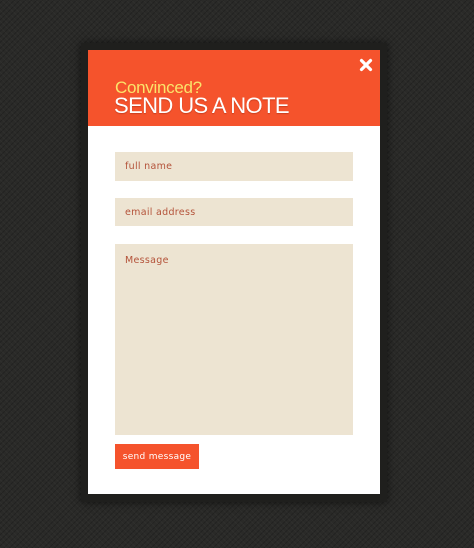  What do you see at coordinates (234, 166) in the screenshot?
I see `full-name-input` at bounding box center [234, 166].